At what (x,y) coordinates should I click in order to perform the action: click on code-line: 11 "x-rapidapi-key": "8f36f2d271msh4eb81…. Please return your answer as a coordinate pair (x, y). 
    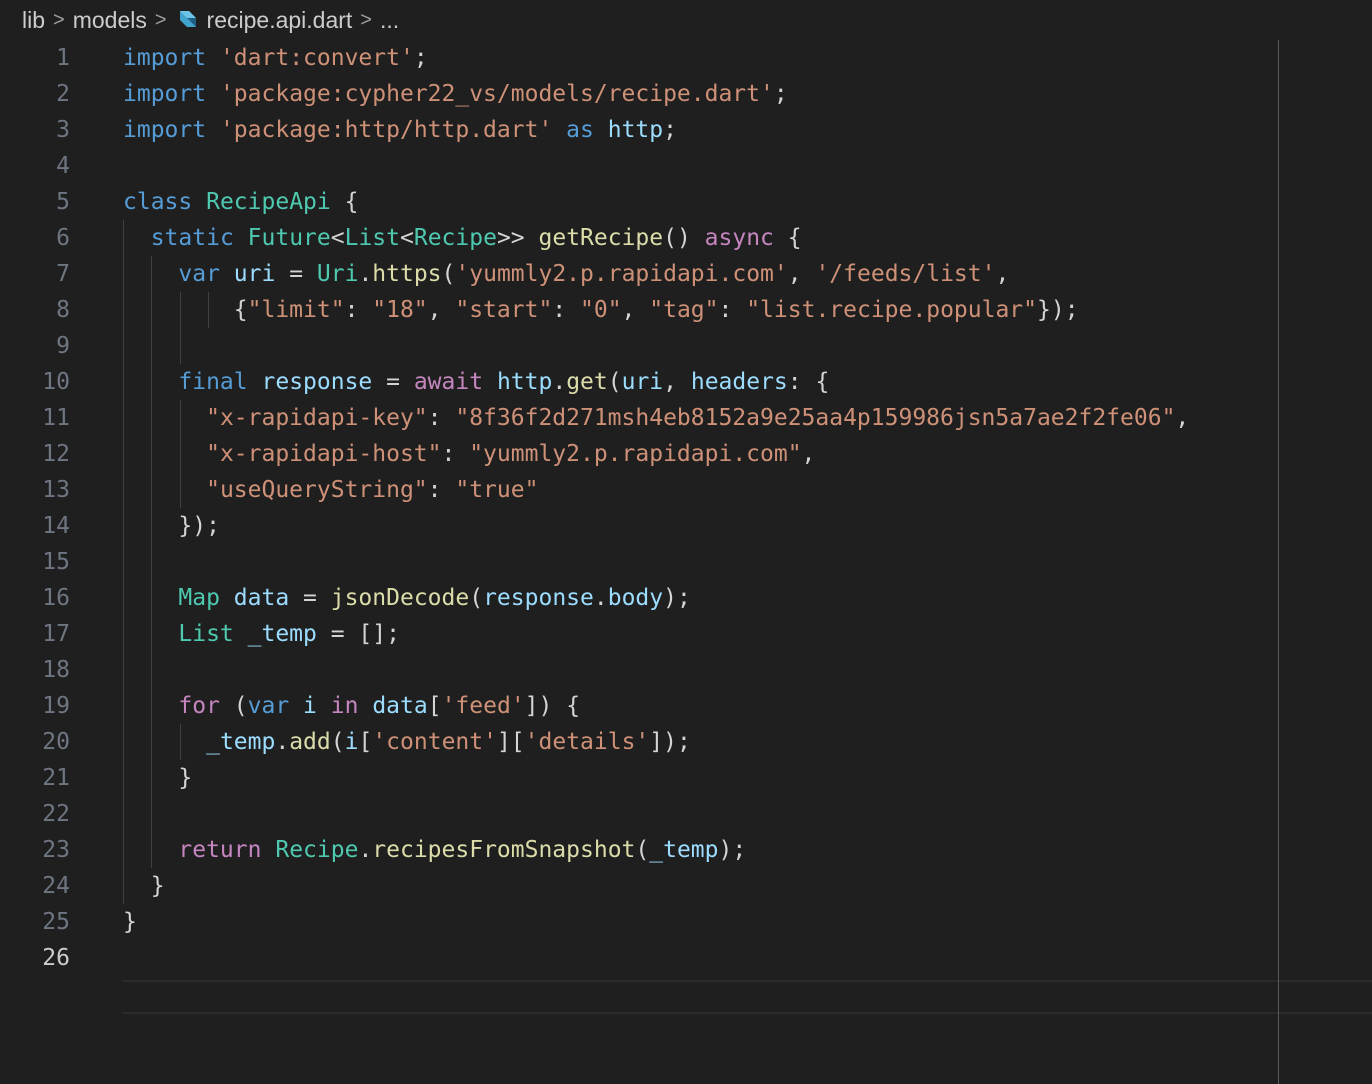
    Looking at the image, I should click on (686, 418).